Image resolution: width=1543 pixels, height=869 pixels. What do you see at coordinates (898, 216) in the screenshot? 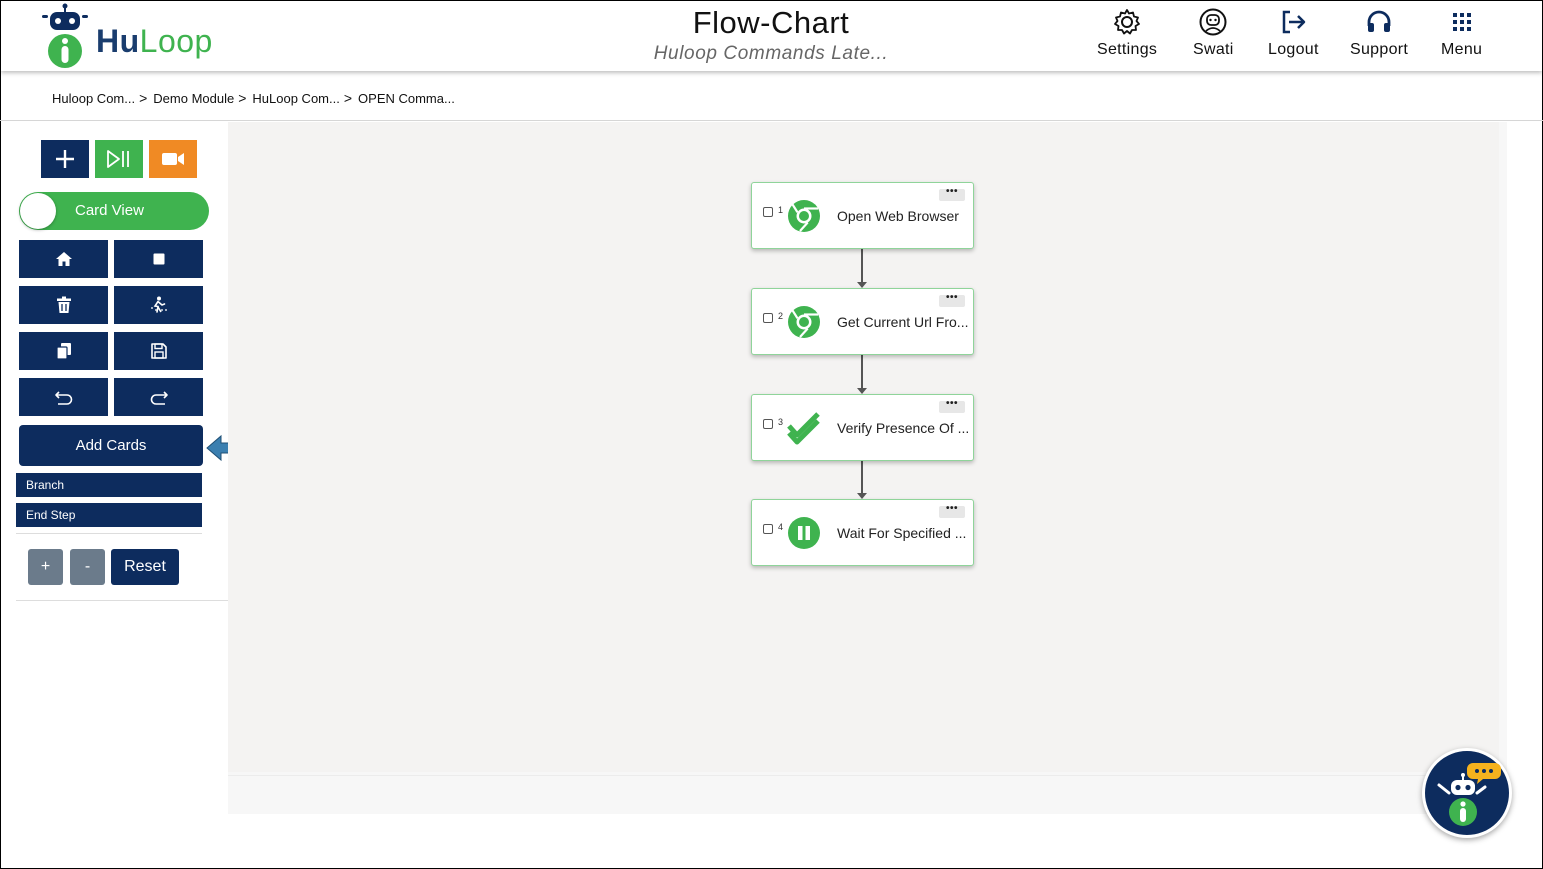
I see `card-label: Open Web Browser` at bounding box center [898, 216].